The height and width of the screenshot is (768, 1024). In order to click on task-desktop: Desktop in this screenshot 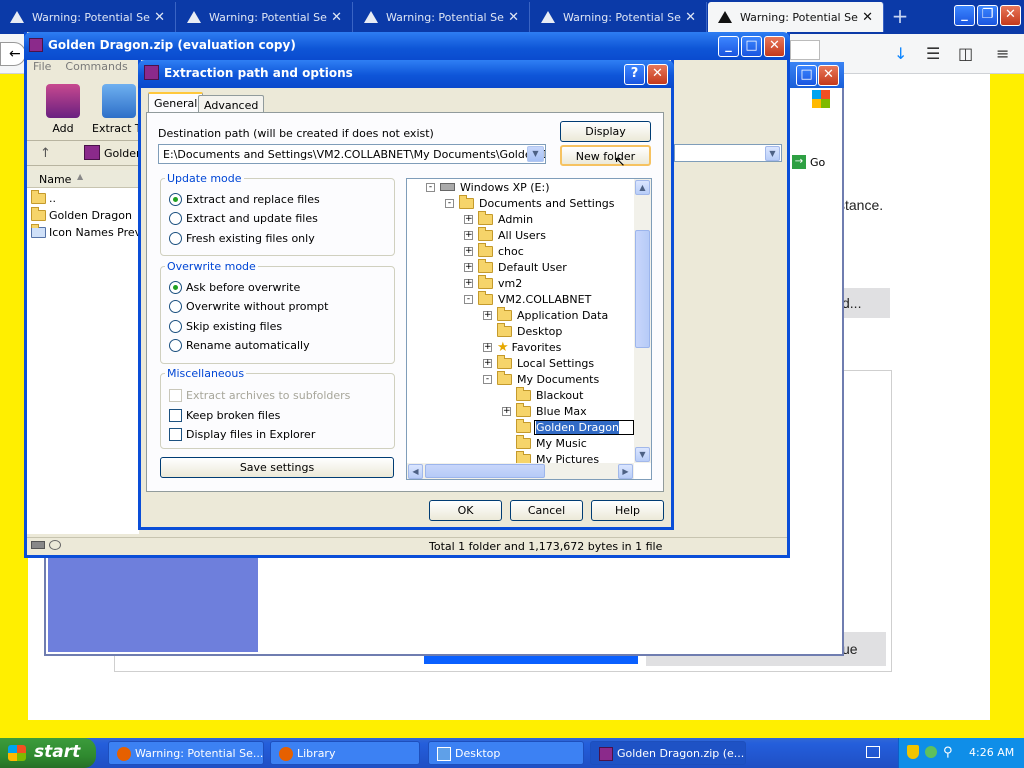, I will do `click(506, 753)`.